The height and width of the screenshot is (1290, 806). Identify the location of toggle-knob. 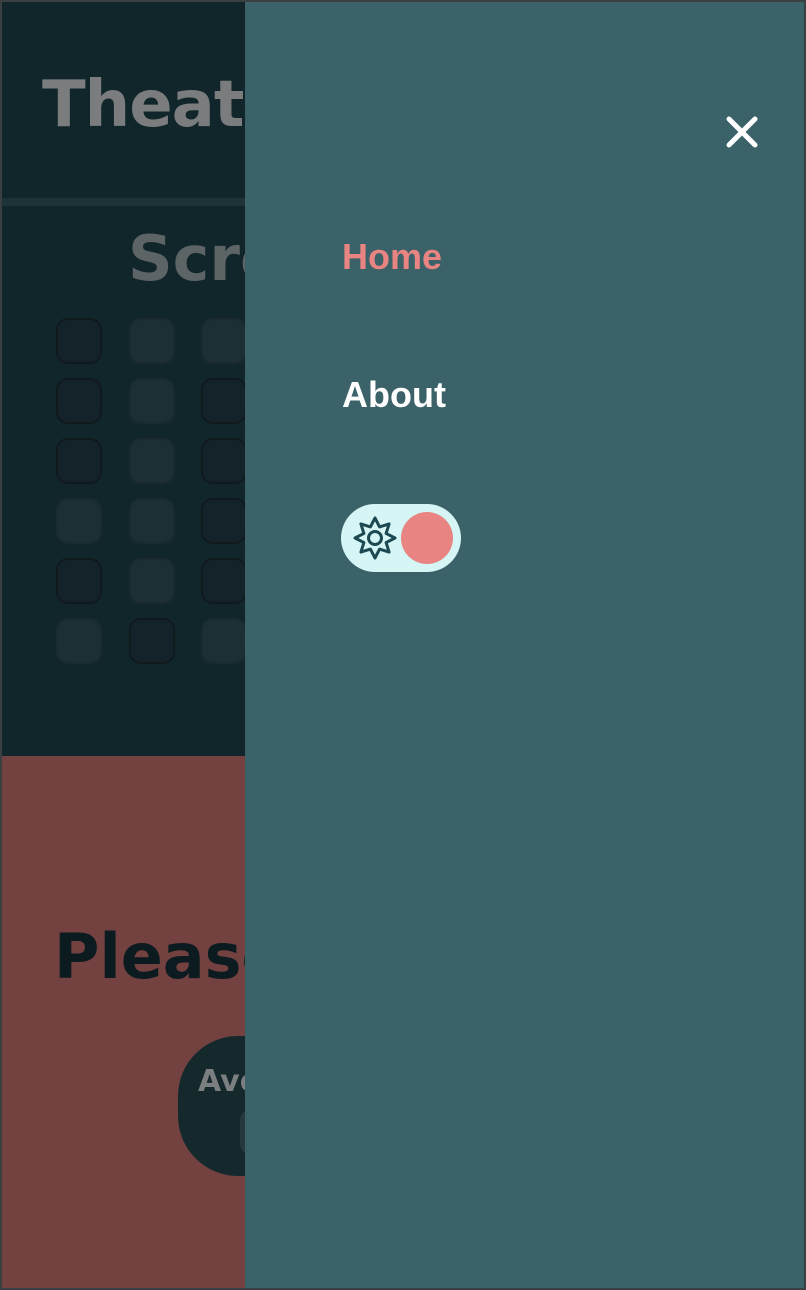
(427, 538).